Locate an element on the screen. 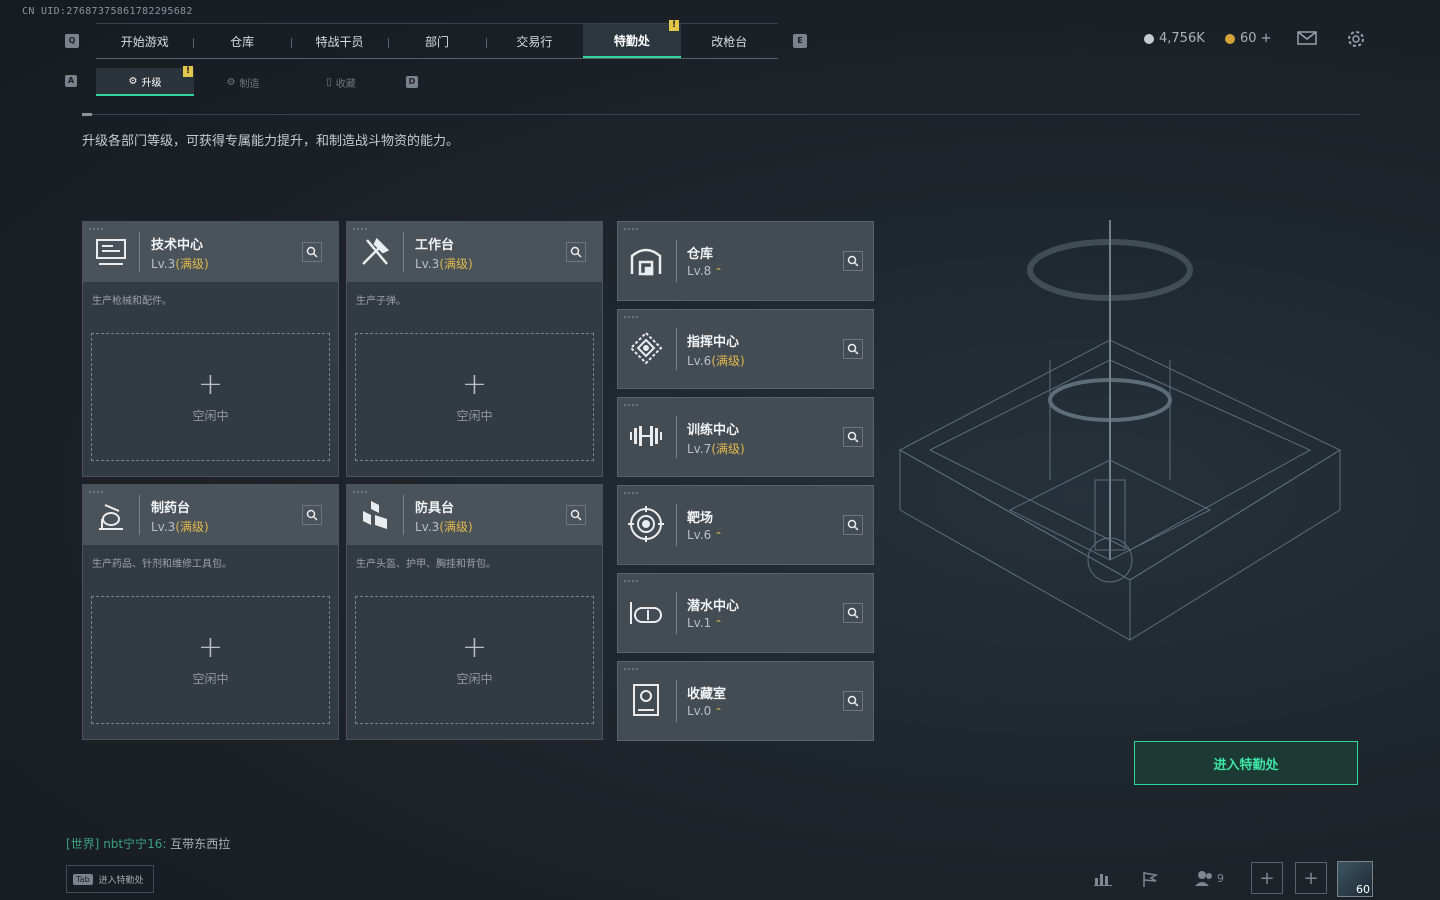  card-level: Lv.3(满级) is located at coordinates (180, 264).